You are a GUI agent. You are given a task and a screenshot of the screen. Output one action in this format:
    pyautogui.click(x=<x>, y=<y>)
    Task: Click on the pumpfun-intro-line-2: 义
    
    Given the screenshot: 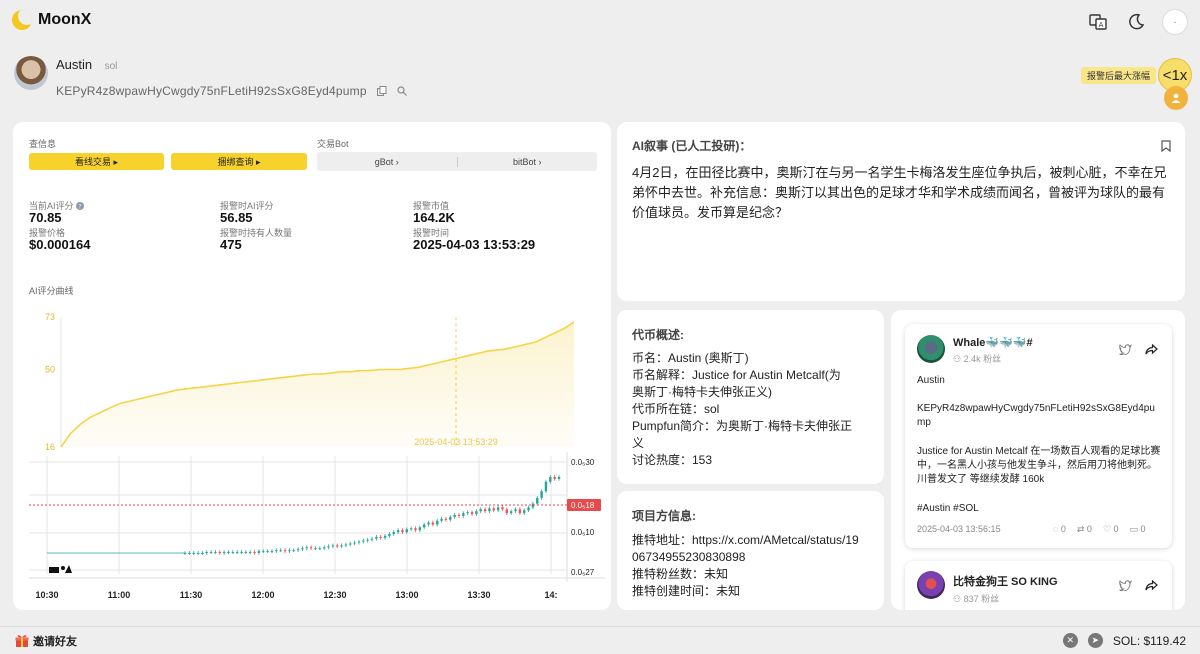 What is the action you would take?
    pyautogui.click(x=638, y=443)
    